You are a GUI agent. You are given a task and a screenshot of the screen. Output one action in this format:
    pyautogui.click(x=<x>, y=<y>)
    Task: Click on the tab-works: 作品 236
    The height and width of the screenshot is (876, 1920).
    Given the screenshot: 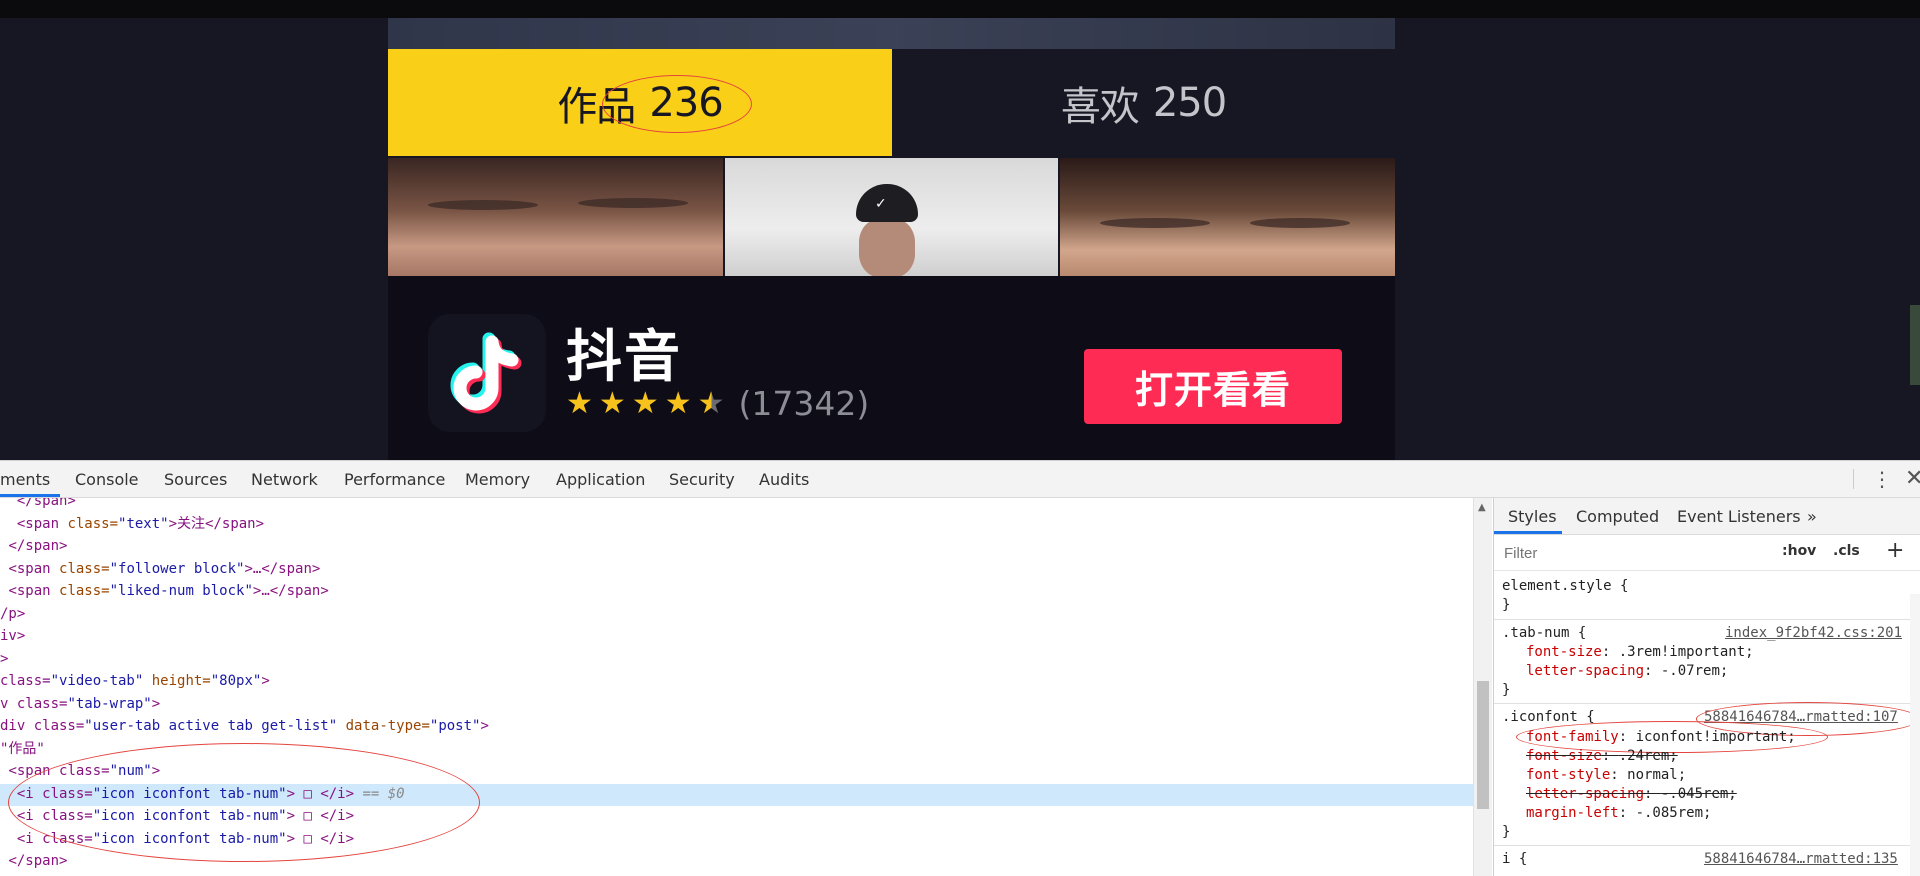 What is the action you would take?
    pyautogui.click(x=640, y=102)
    